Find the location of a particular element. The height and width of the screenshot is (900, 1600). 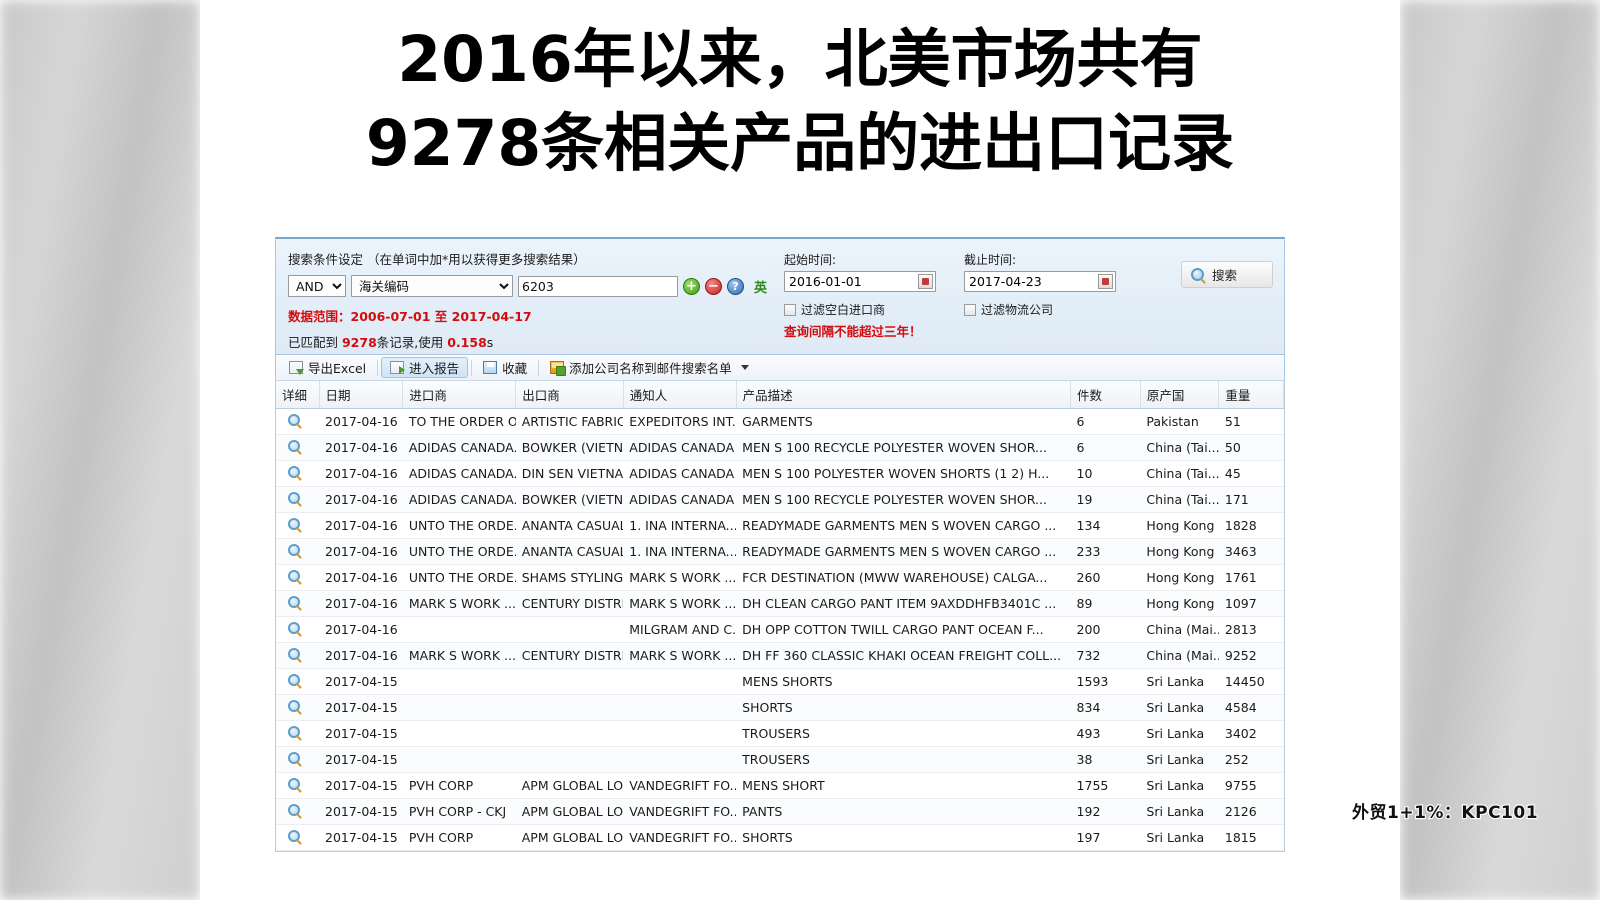

report-icon is located at coordinates (398, 367).